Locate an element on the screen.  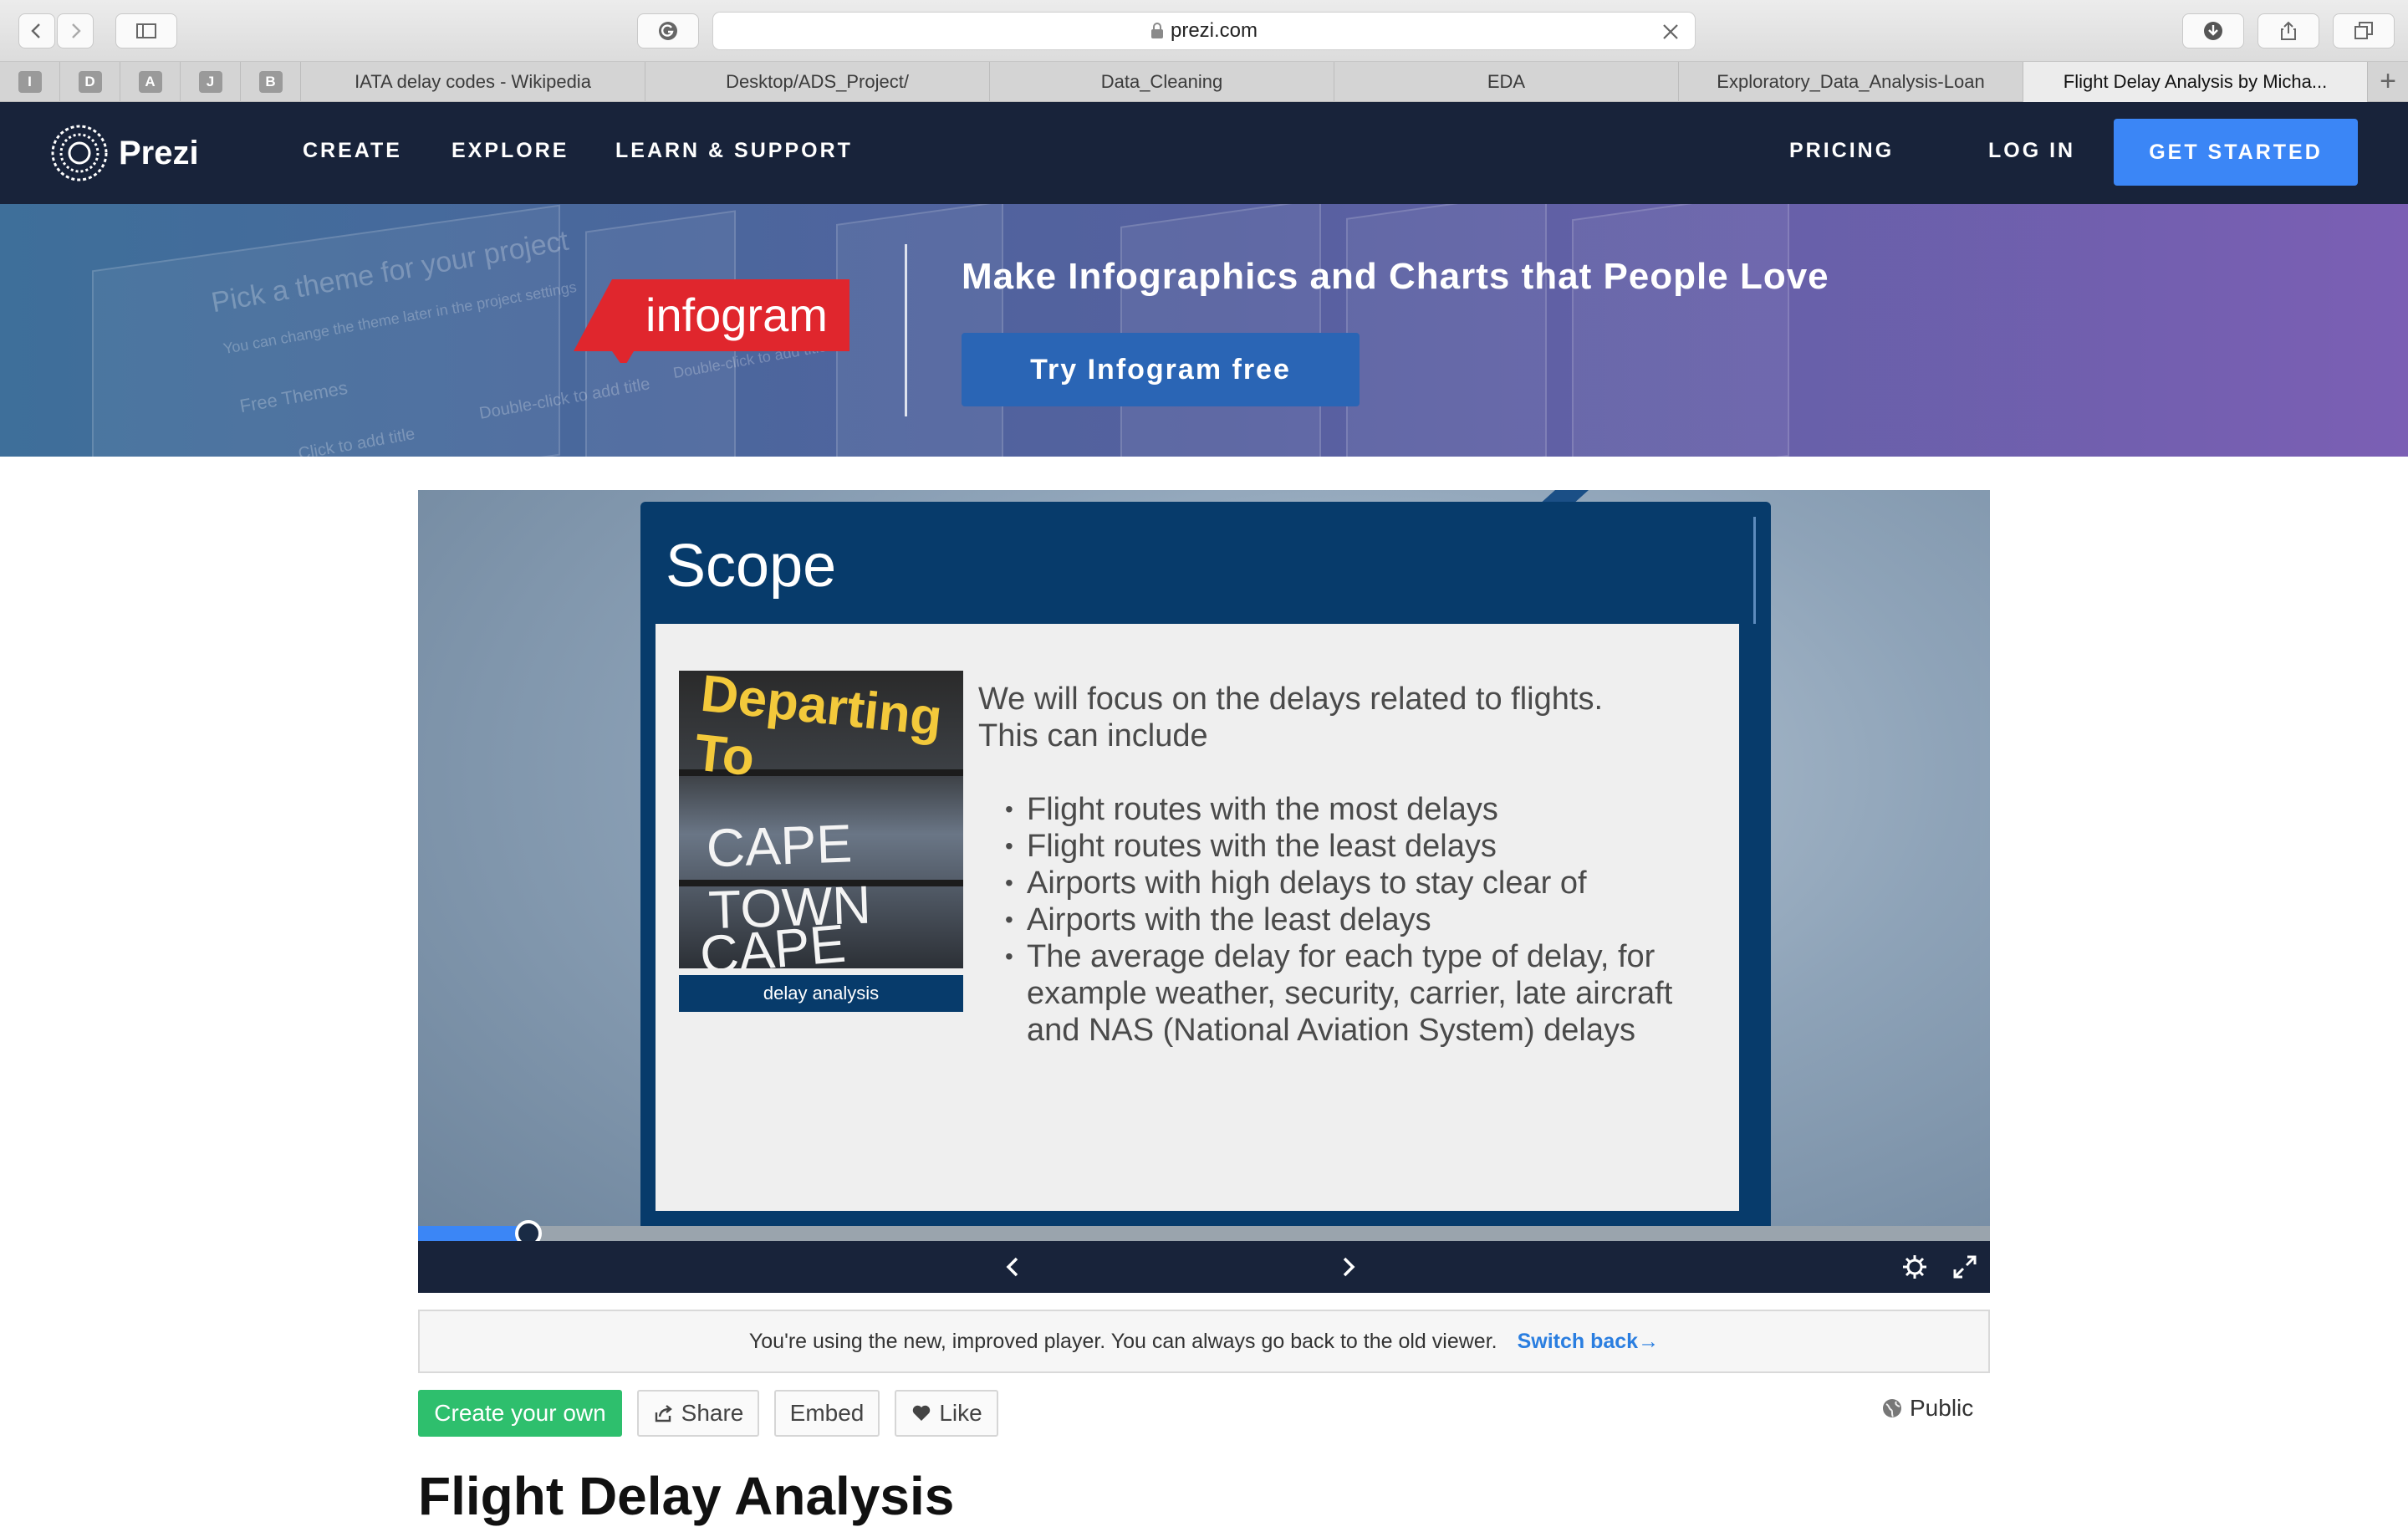
prev-step-icon is located at coordinates (1013, 1267).